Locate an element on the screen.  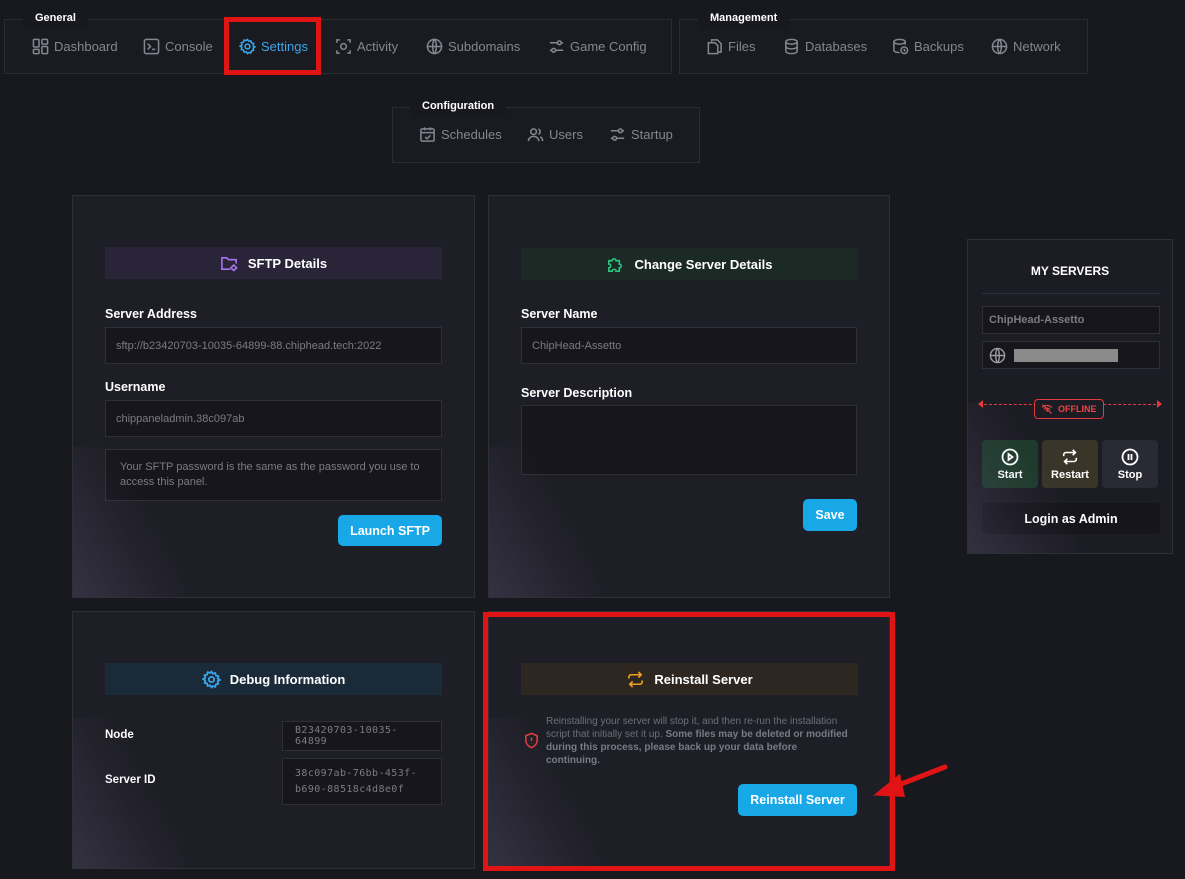
nav-label-schedules: Schedules is located at coordinates (471, 134).